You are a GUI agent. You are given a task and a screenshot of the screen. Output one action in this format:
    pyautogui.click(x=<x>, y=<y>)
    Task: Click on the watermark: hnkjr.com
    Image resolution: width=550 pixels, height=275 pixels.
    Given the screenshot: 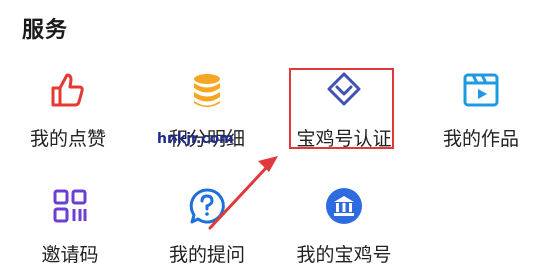 What is the action you would take?
    pyautogui.click(x=195, y=139)
    